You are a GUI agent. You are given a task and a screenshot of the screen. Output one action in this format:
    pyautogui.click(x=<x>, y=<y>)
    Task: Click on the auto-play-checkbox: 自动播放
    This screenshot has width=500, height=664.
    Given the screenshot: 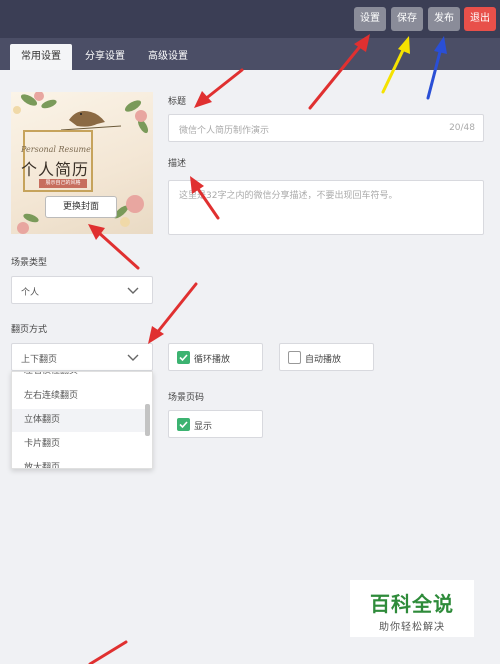 What is the action you would take?
    pyautogui.click(x=326, y=357)
    